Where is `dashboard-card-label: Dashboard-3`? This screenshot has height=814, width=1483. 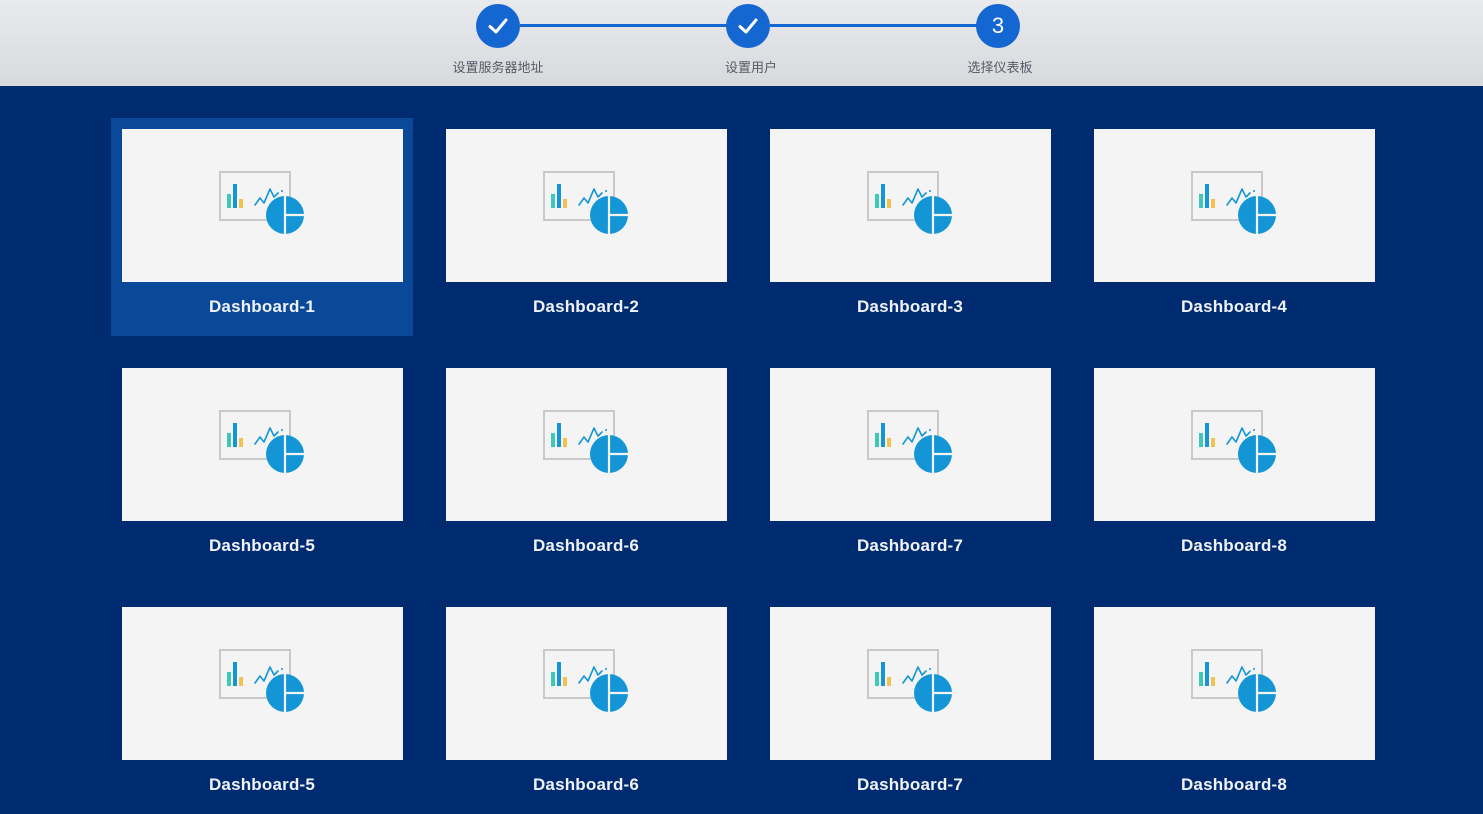
dashboard-card-label: Dashboard-3 is located at coordinates (910, 306).